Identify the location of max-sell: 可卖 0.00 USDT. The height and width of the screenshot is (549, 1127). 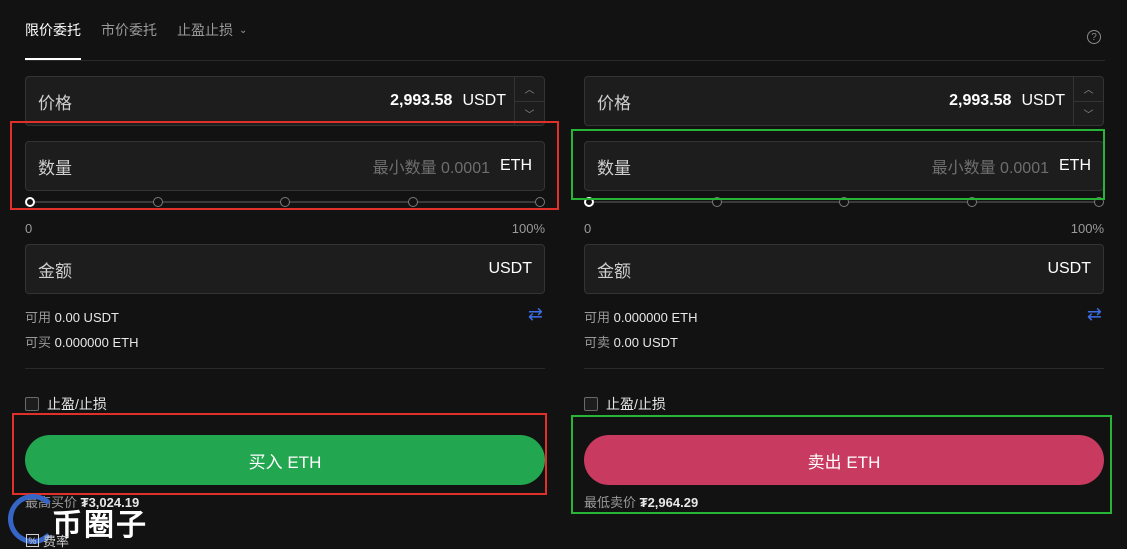
(631, 341).